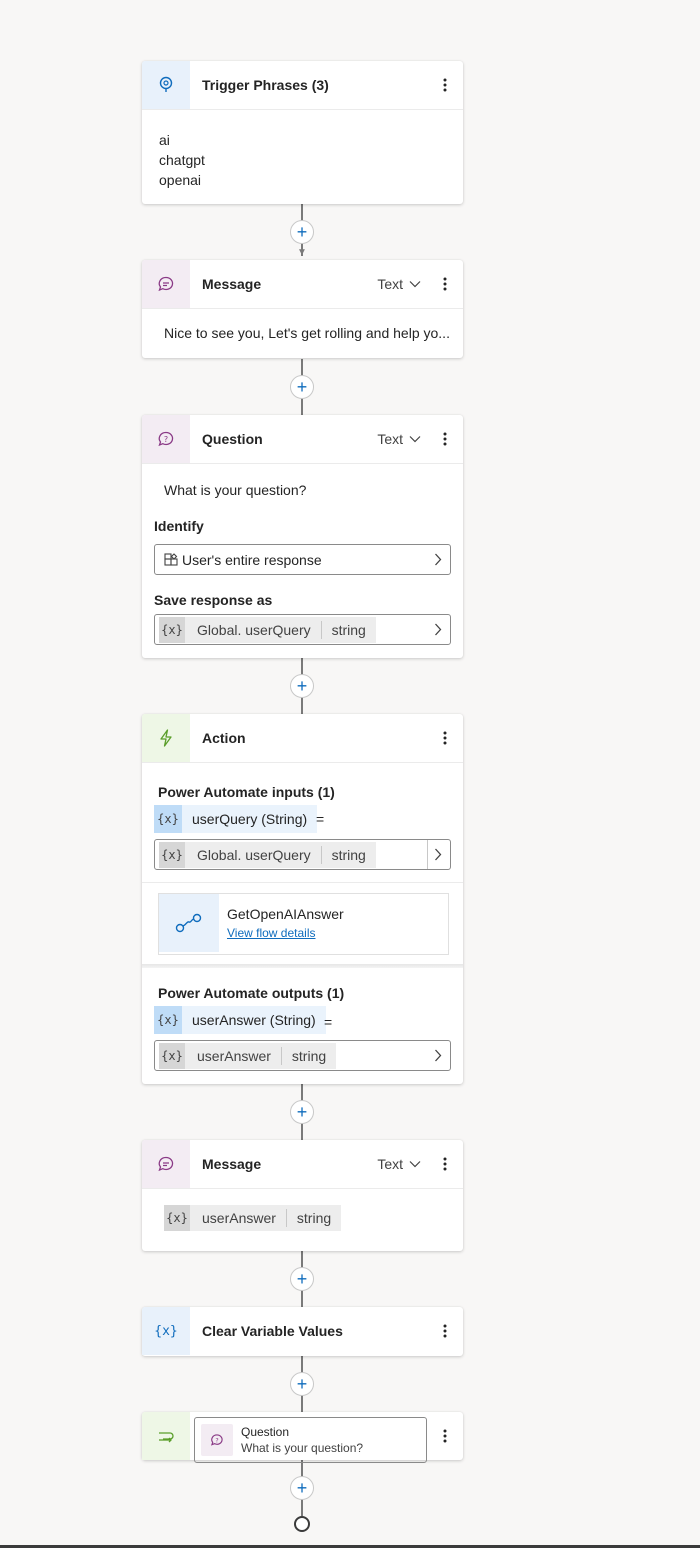 The width and height of the screenshot is (700, 1548). I want to click on identify-selector: User's entire response, so click(302, 559).